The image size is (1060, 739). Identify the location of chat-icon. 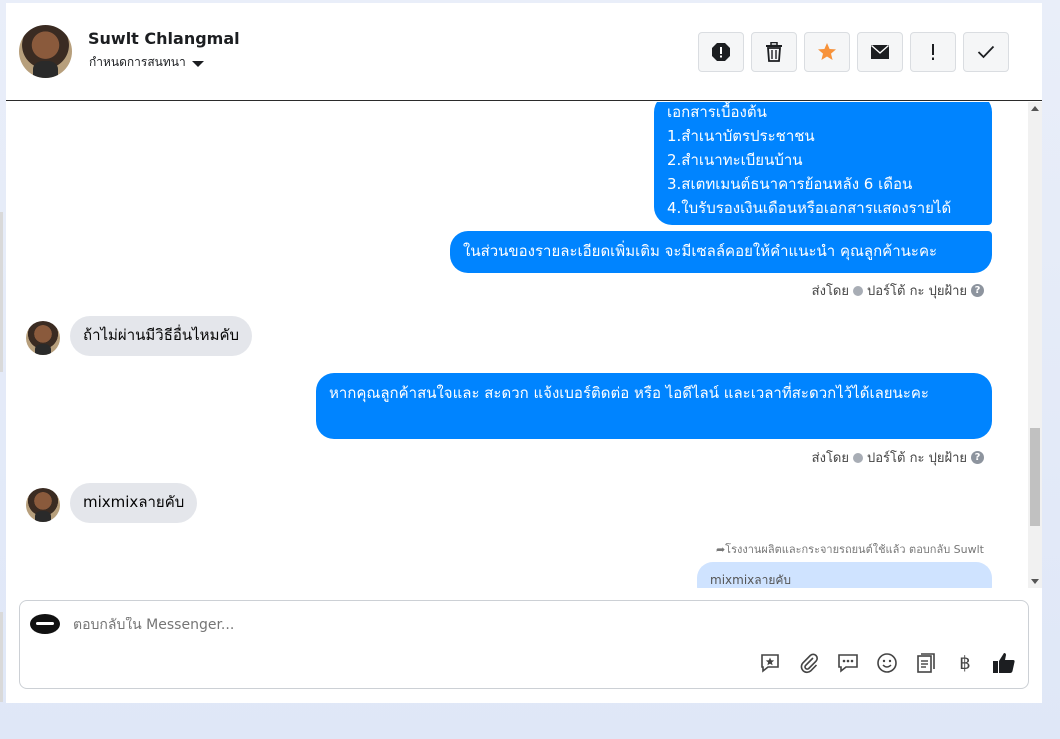
(848, 663).